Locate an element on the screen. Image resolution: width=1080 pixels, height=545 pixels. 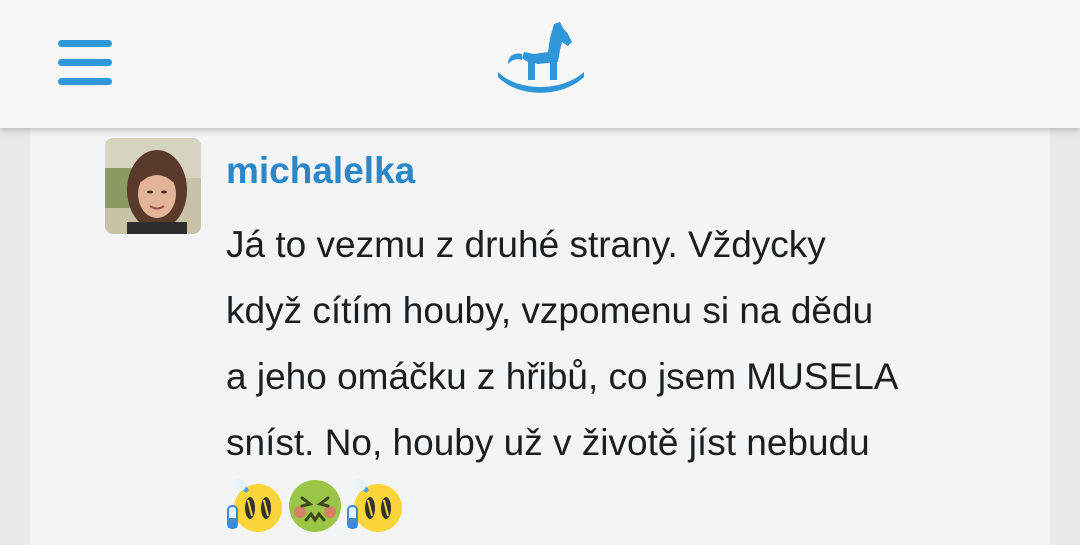
comment-author: michalelka is located at coordinates (320, 171).